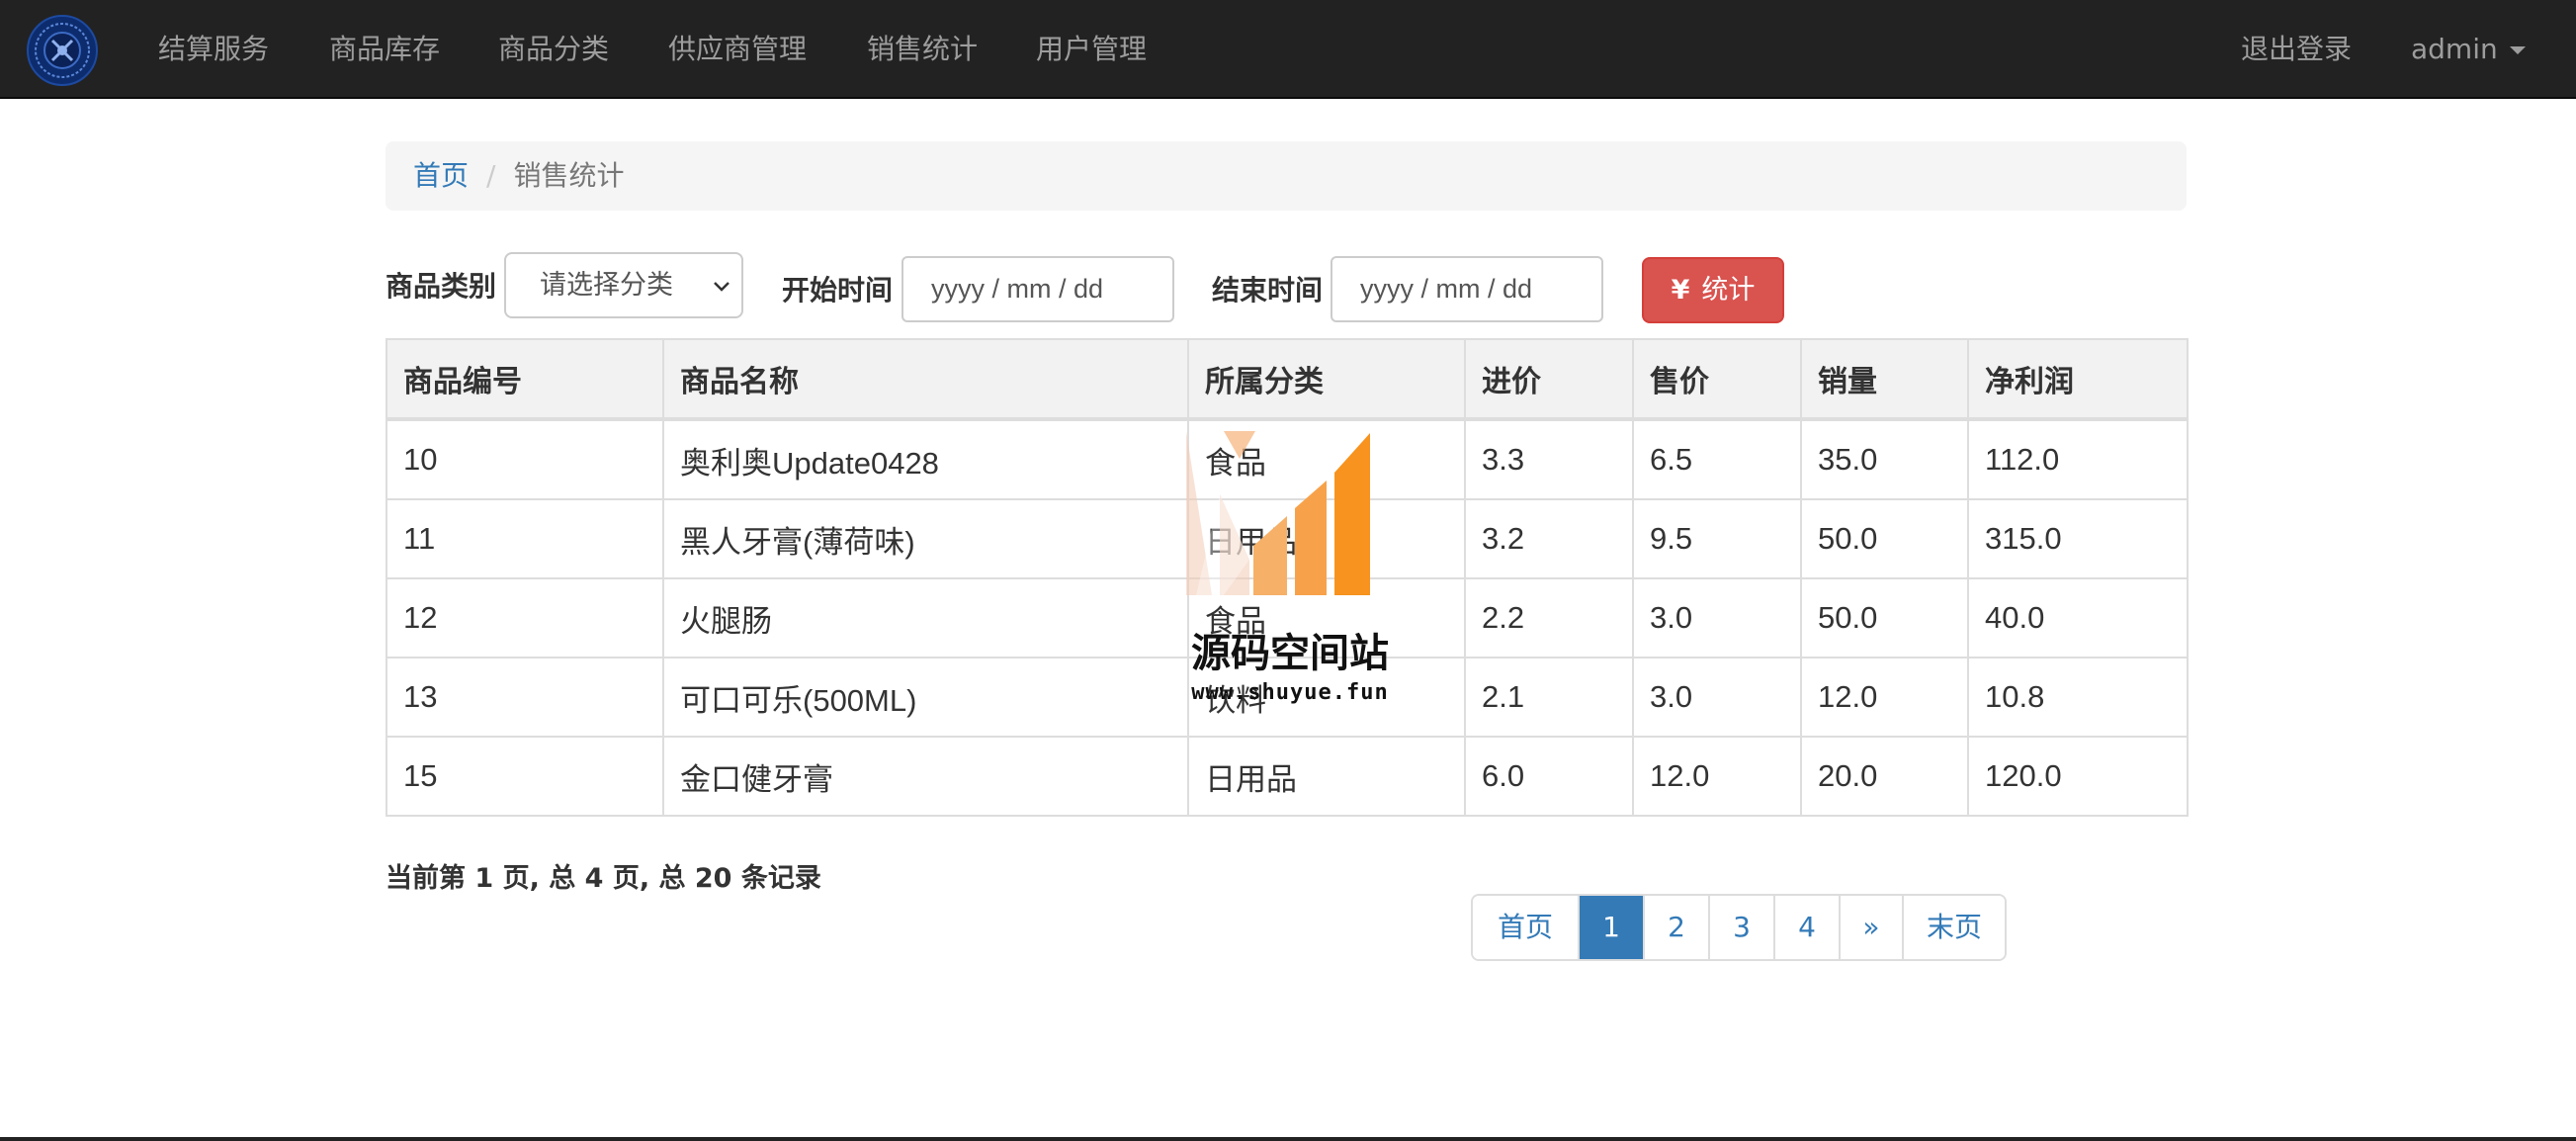 The height and width of the screenshot is (1141, 2576). Describe the element at coordinates (1290, 692) in the screenshot. I see `watermark-url: www.shuyue.fun` at that location.